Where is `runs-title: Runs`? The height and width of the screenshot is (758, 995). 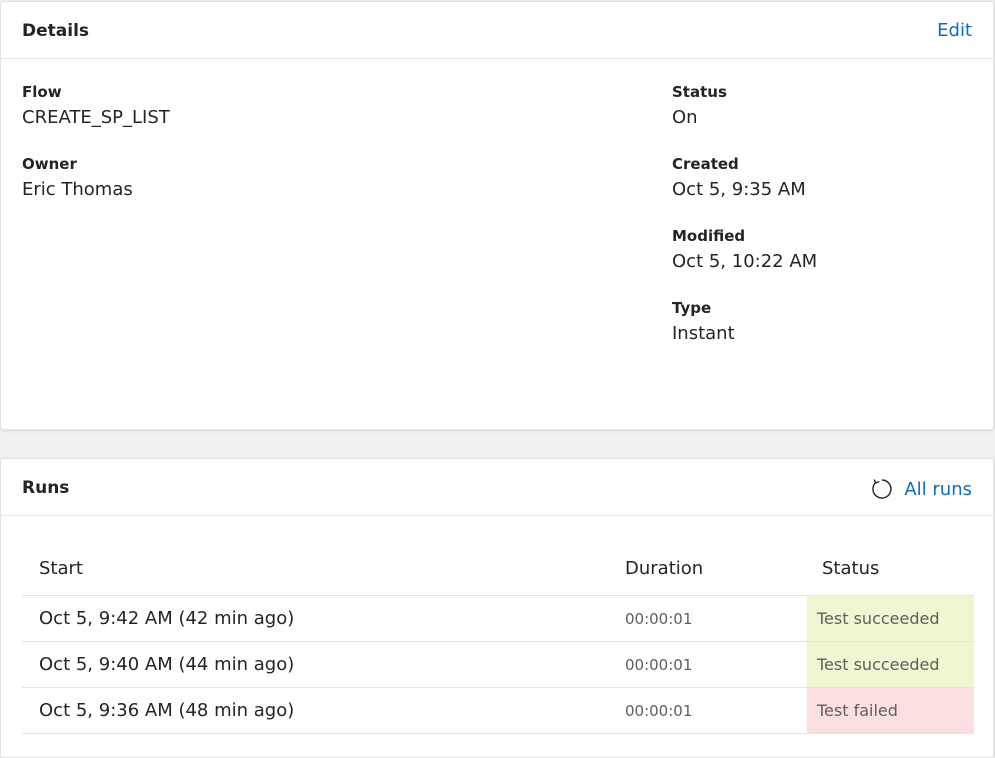 runs-title: Runs is located at coordinates (46, 488).